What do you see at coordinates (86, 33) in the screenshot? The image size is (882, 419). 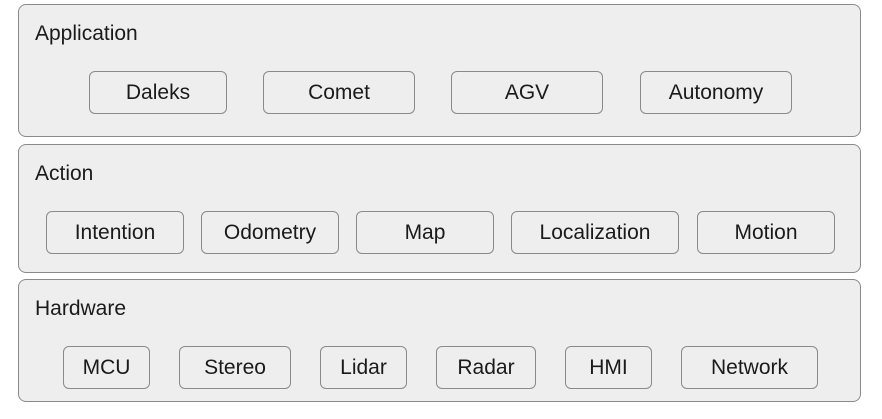 I see `layer-title-application: Application` at bounding box center [86, 33].